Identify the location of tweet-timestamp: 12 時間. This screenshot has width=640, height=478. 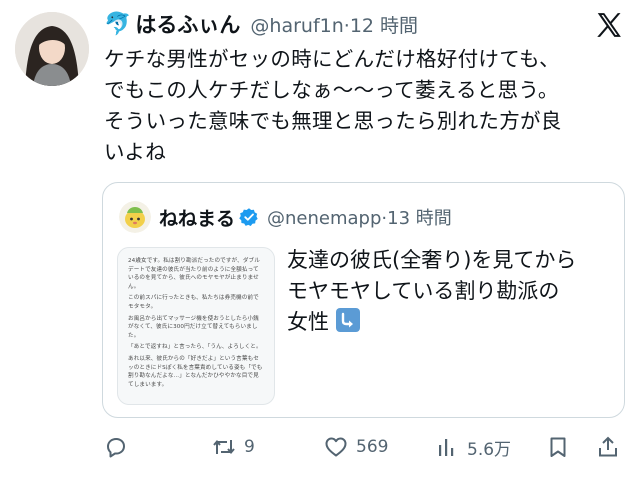
(384, 26).